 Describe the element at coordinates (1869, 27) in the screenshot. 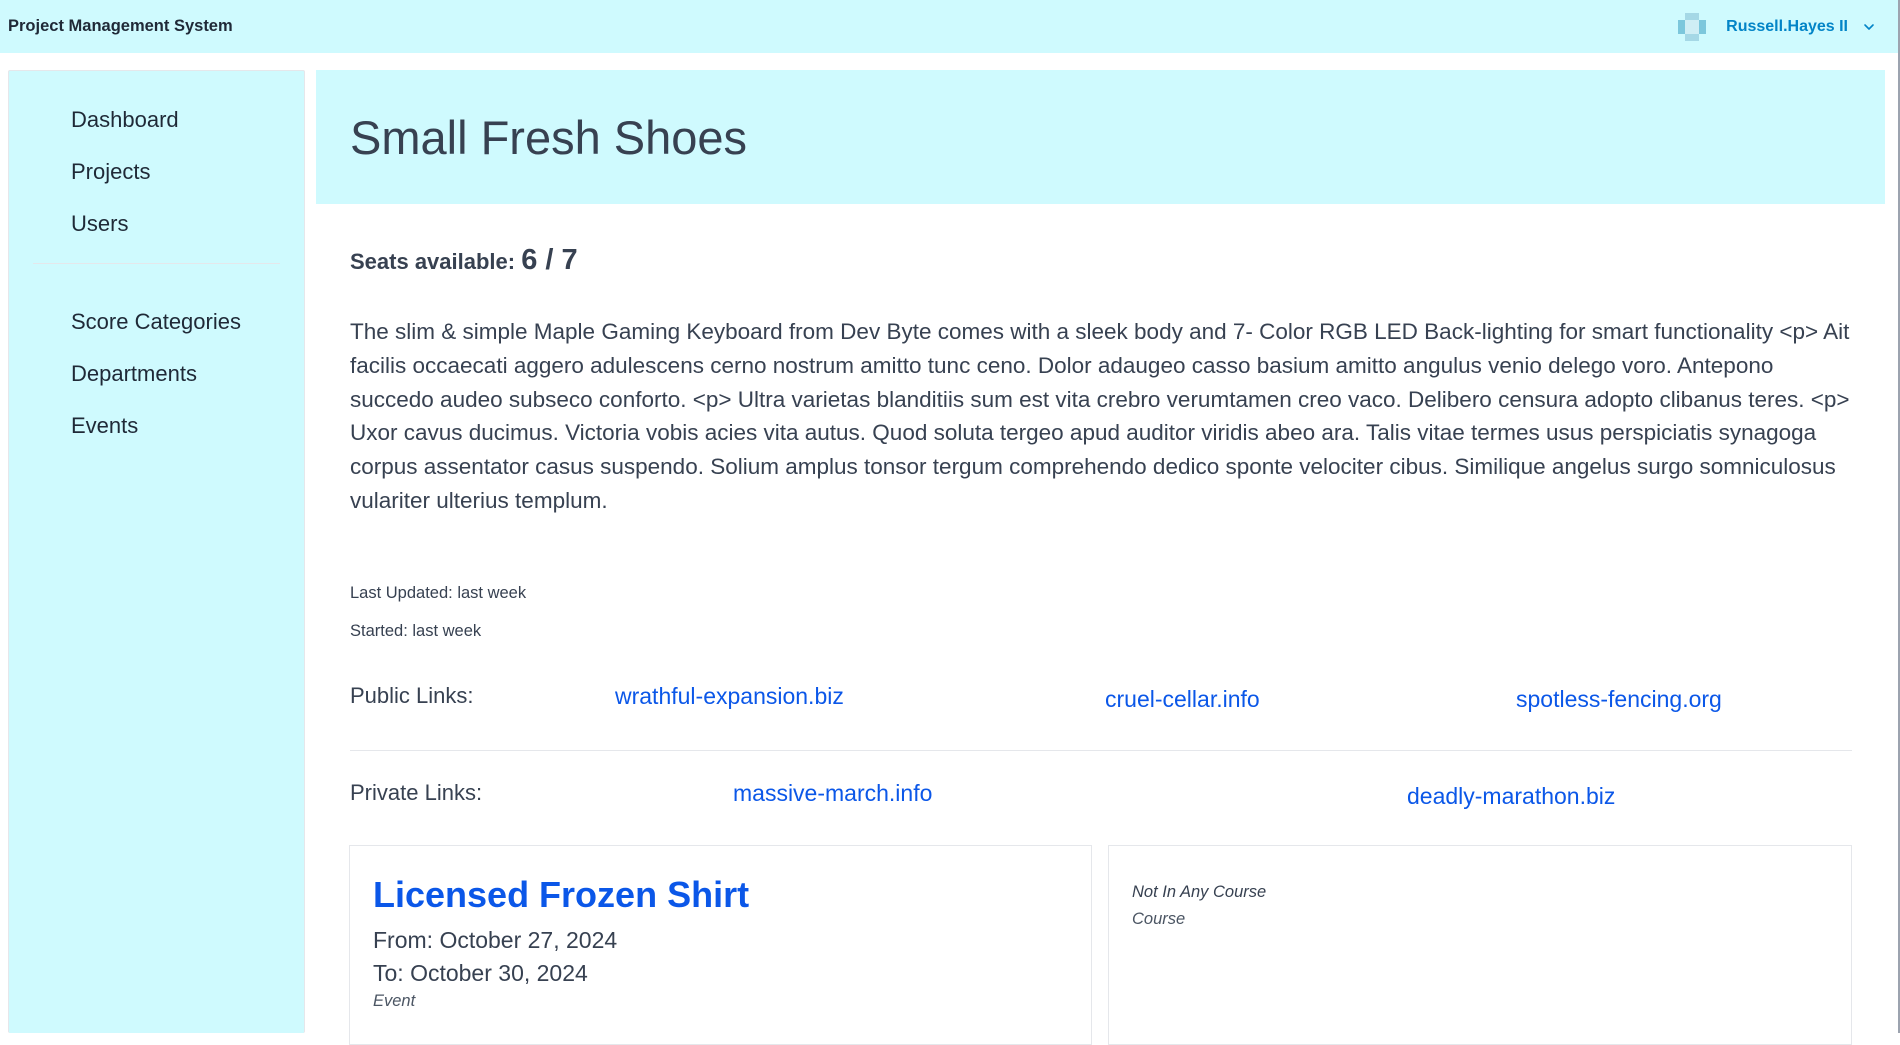

I see `chevron-down-icon` at that location.